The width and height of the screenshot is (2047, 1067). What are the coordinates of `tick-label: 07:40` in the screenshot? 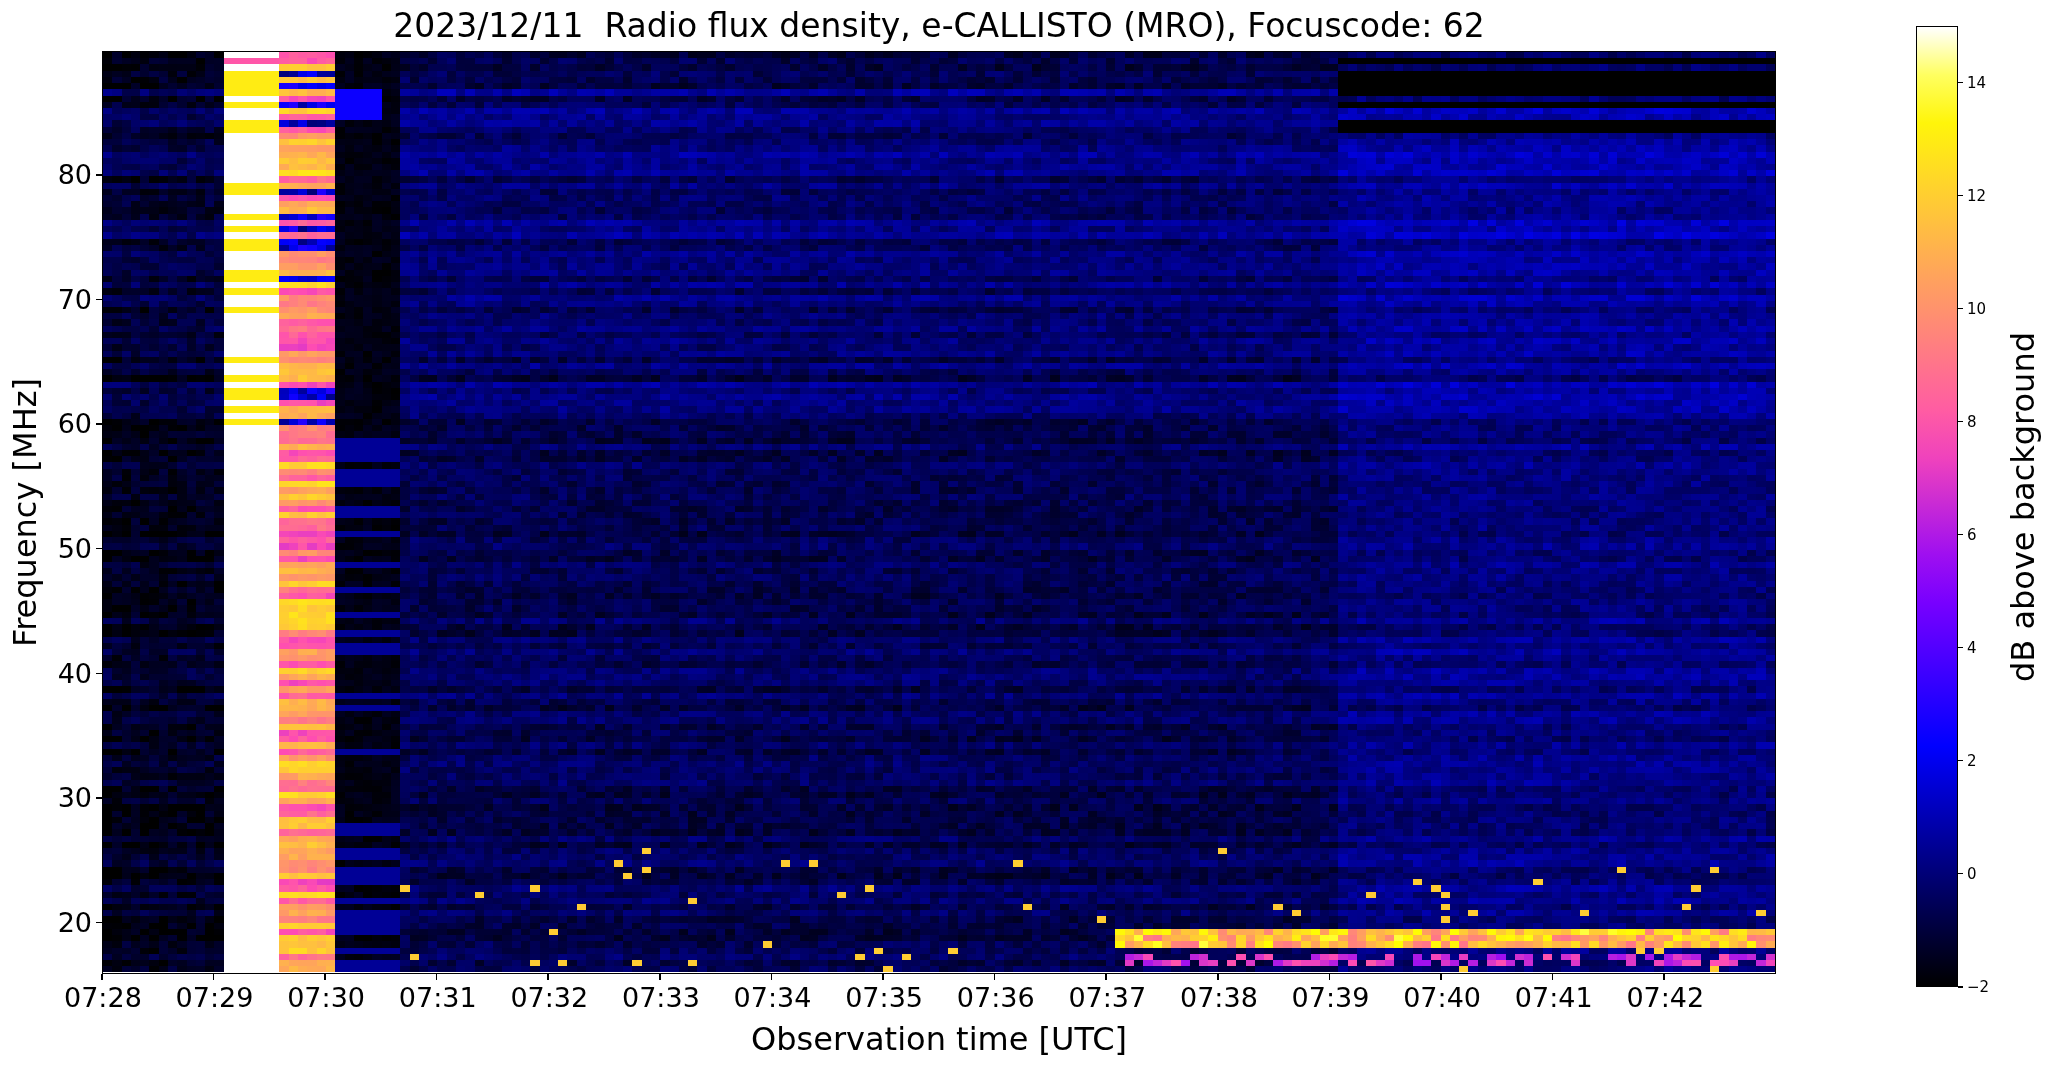 It's located at (1442, 997).